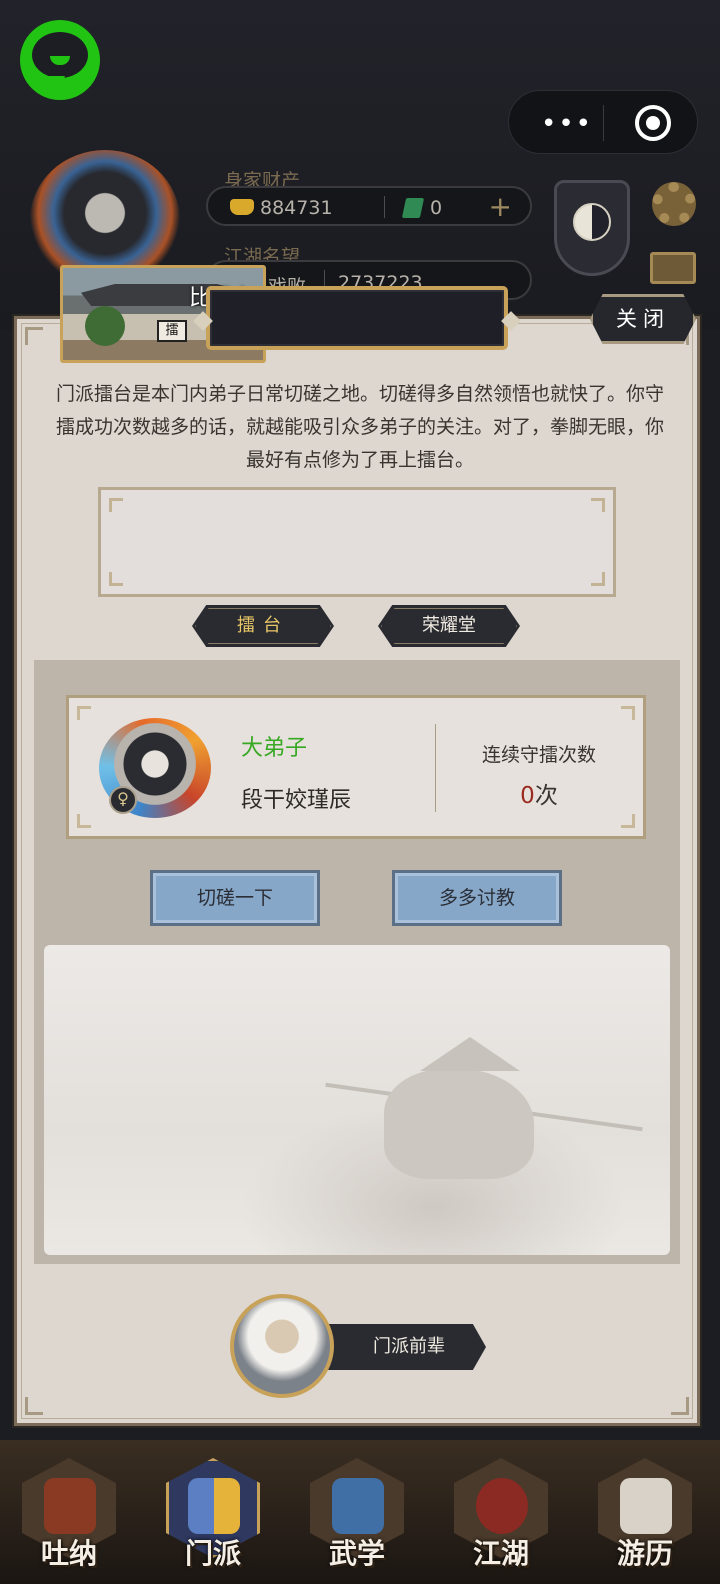  Describe the element at coordinates (673, 268) in the screenshot. I see `mail-icon` at that location.